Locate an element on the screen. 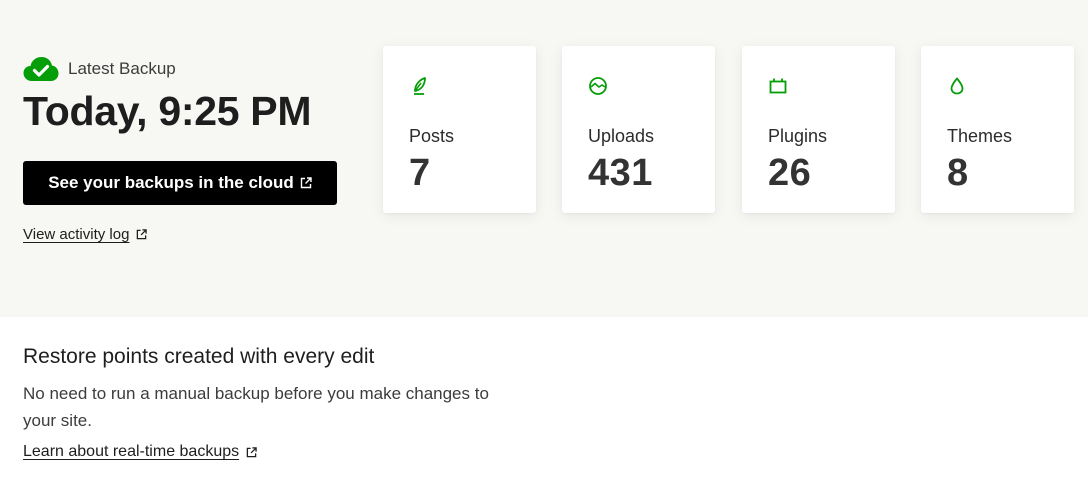  stat-value-uploads: 431 is located at coordinates (620, 173).